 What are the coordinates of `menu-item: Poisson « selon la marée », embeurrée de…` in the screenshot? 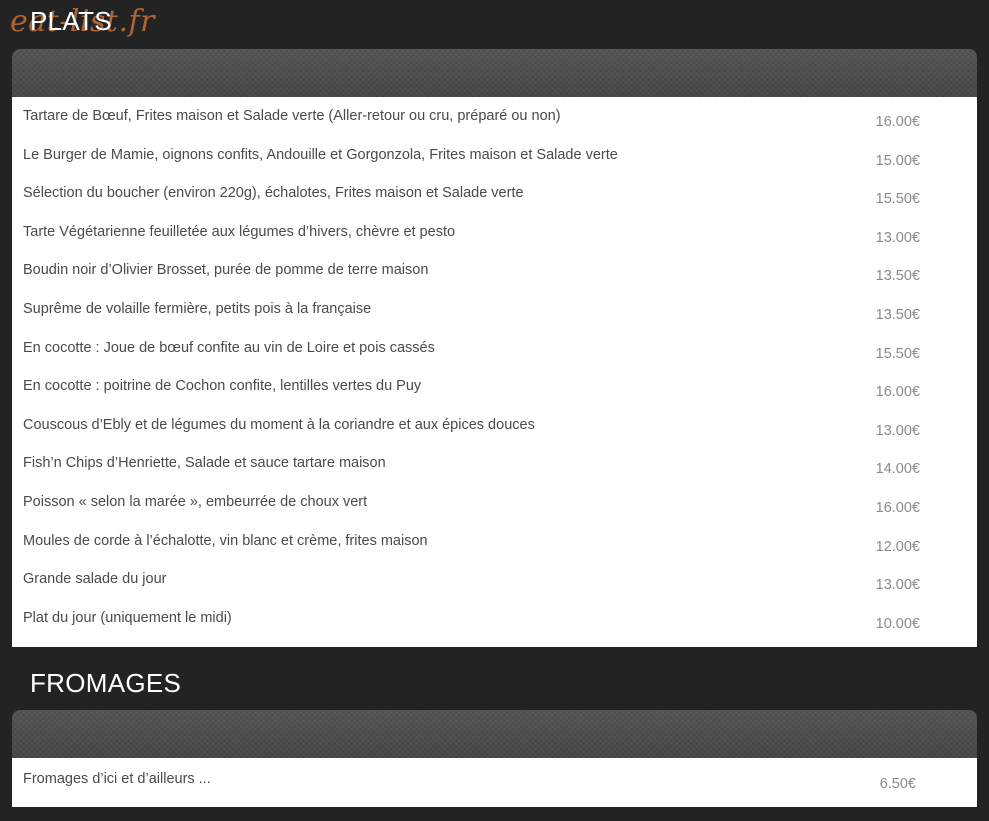 It's located at (494, 502).